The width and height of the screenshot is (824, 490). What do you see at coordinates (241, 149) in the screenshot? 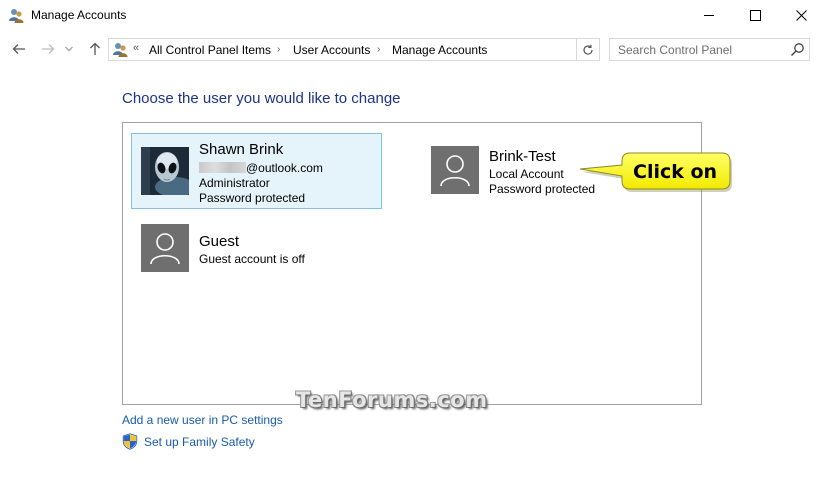
I see `account-name: Shawn Brink` at bounding box center [241, 149].